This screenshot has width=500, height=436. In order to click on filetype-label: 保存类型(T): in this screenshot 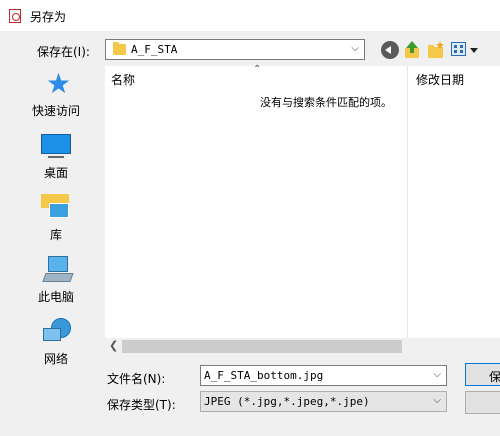, I will do `click(141, 405)`.